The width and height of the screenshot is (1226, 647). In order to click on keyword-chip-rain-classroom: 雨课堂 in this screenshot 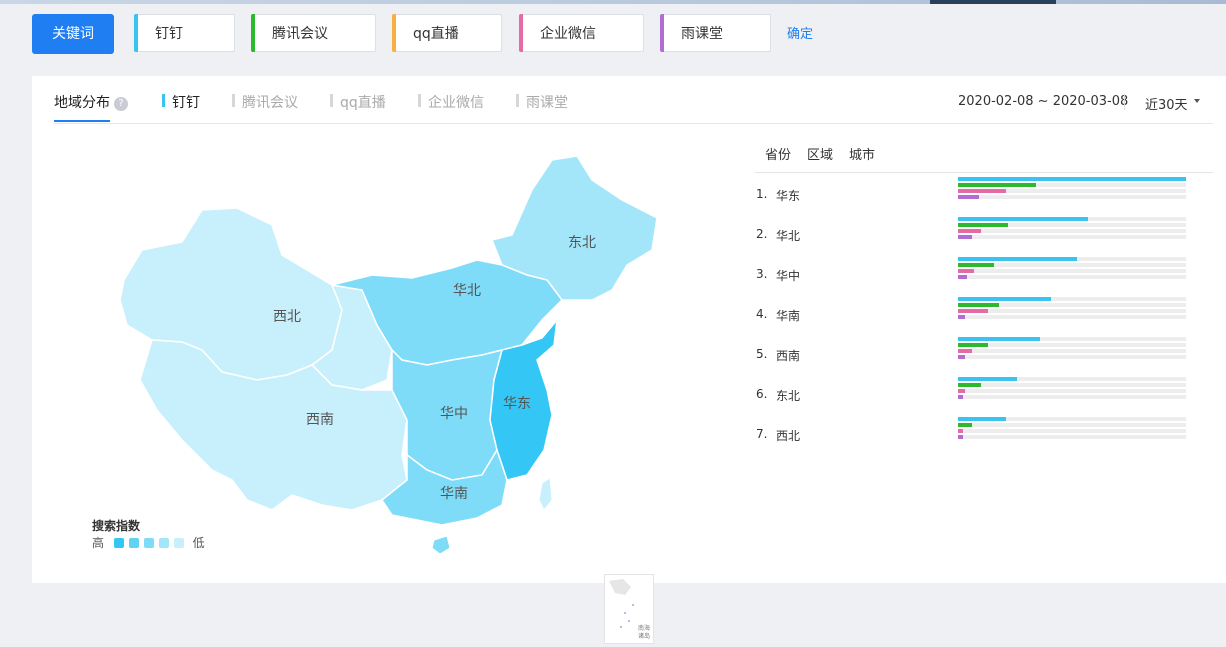, I will do `click(715, 33)`.